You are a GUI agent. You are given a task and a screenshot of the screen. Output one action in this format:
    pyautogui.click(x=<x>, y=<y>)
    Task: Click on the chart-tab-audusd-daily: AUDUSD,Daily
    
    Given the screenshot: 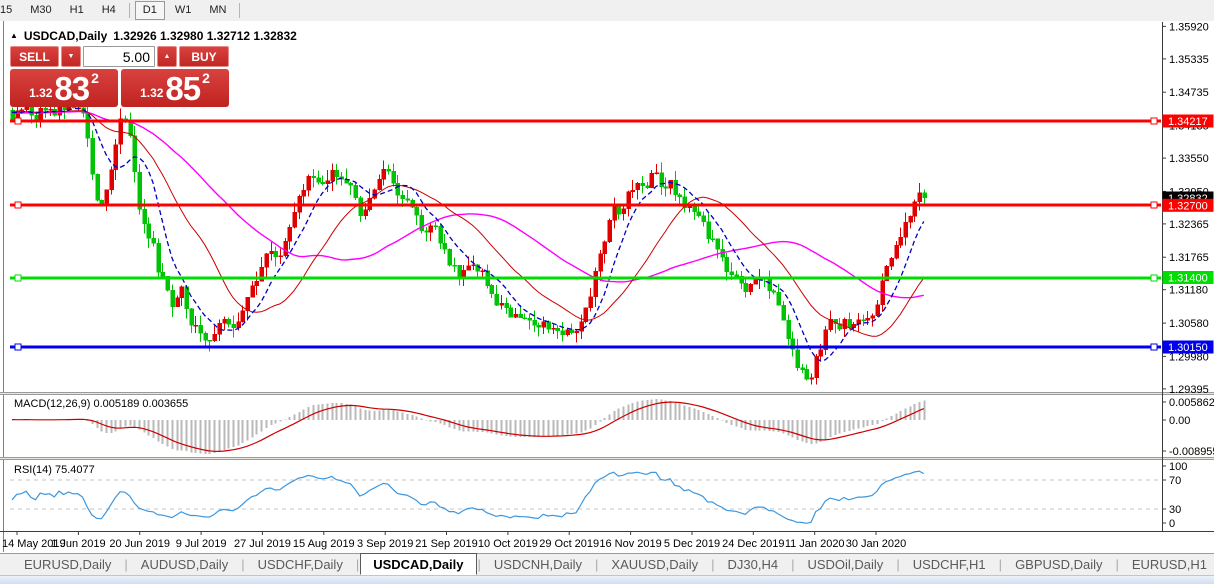 What is the action you would take?
    pyautogui.click(x=184, y=564)
    